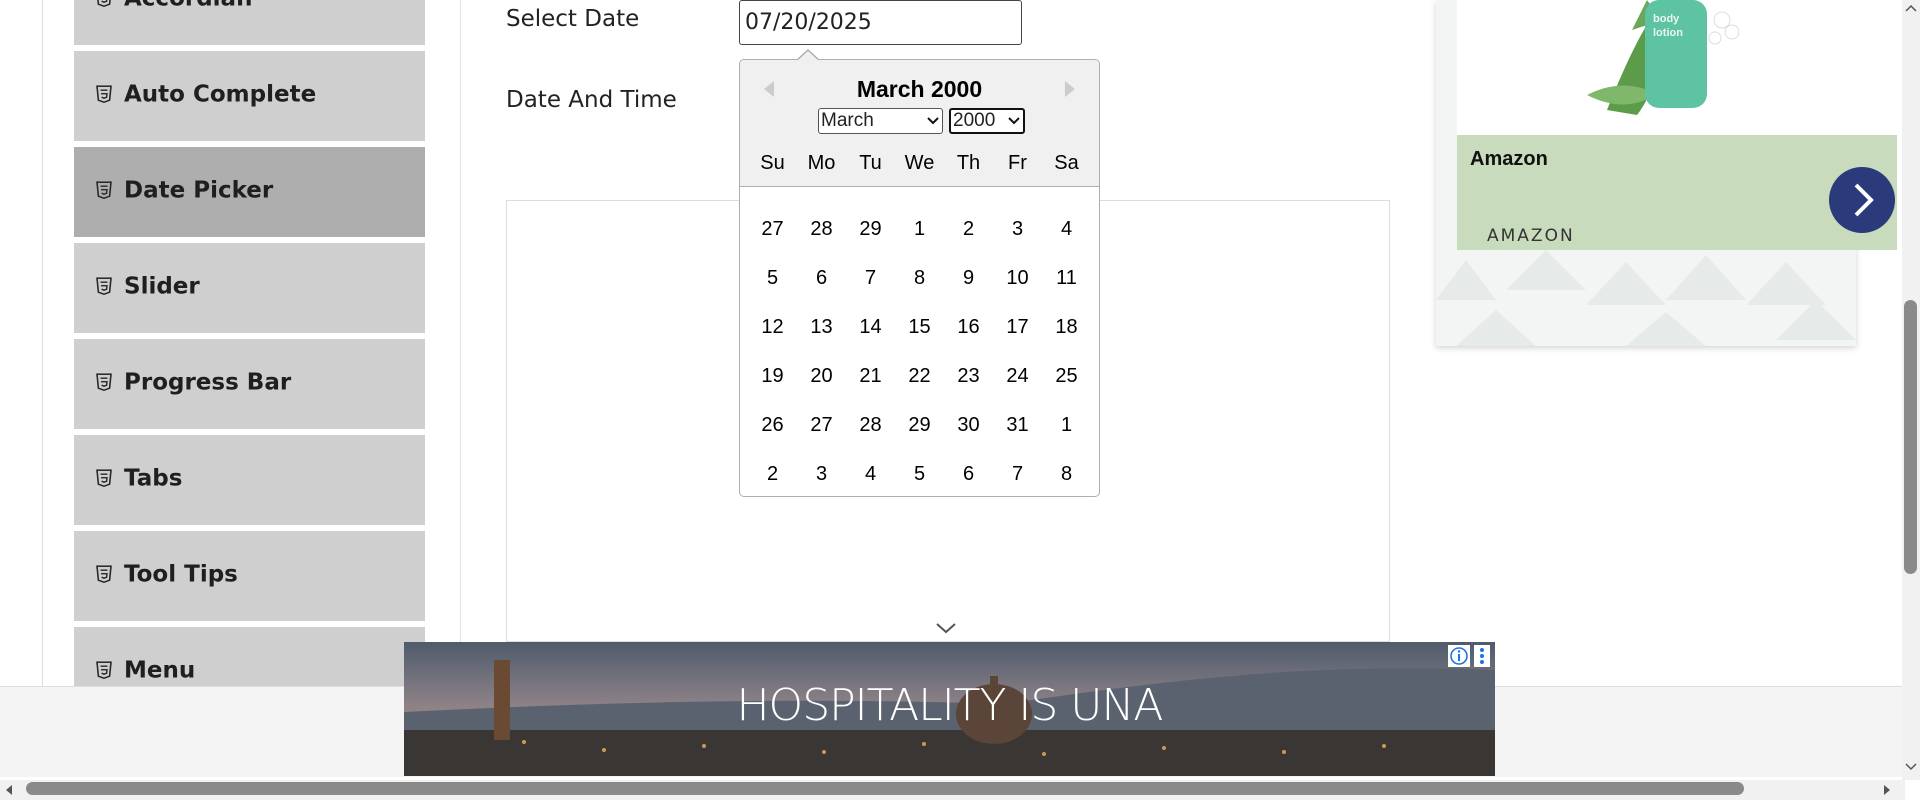 Image resolution: width=1920 pixels, height=800 pixels. Describe the element at coordinates (1862, 200) in the screenshot. I see `ad-go-button` at that location.